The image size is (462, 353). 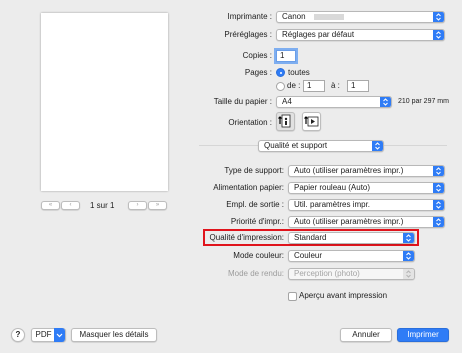 What do you see at coordinates (254, 170) in the screenshot?
I see `media-type-label: Type de support:` at bounding box center [254, 170].